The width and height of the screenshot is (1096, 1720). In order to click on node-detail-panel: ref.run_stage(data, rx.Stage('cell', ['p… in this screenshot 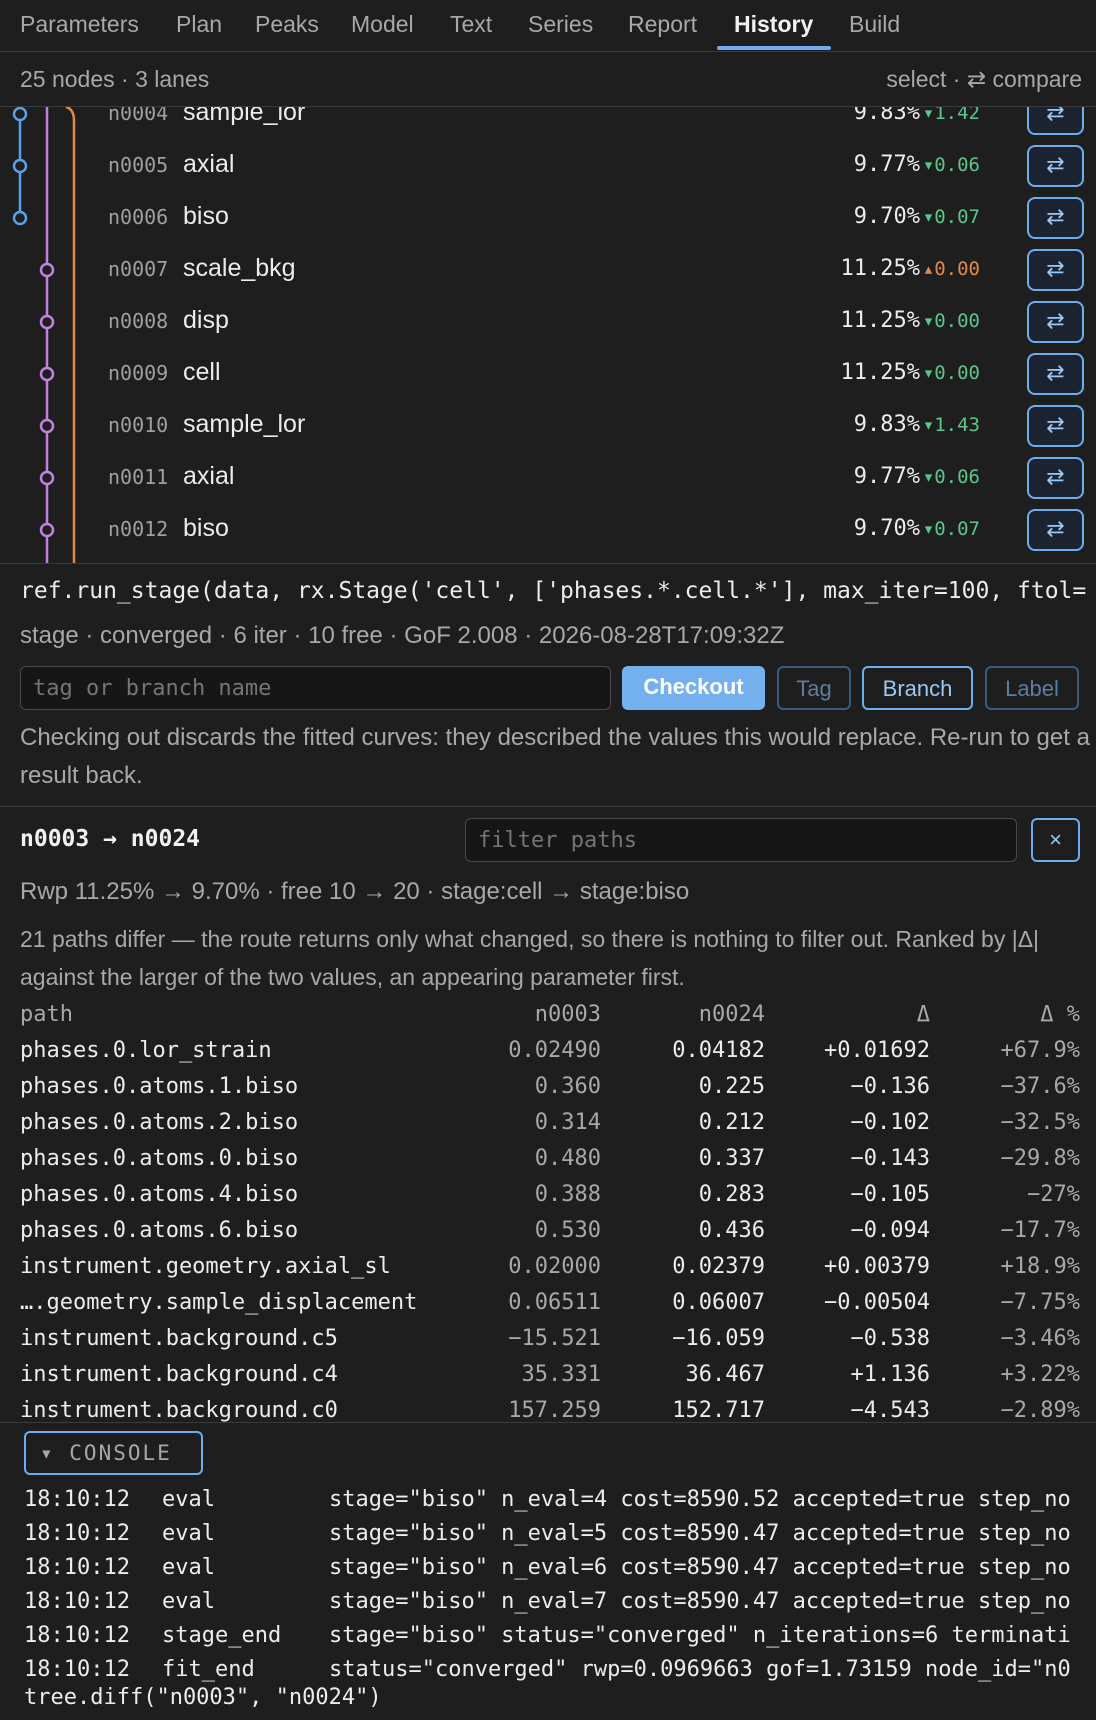, I will do `click(548, 685)`.